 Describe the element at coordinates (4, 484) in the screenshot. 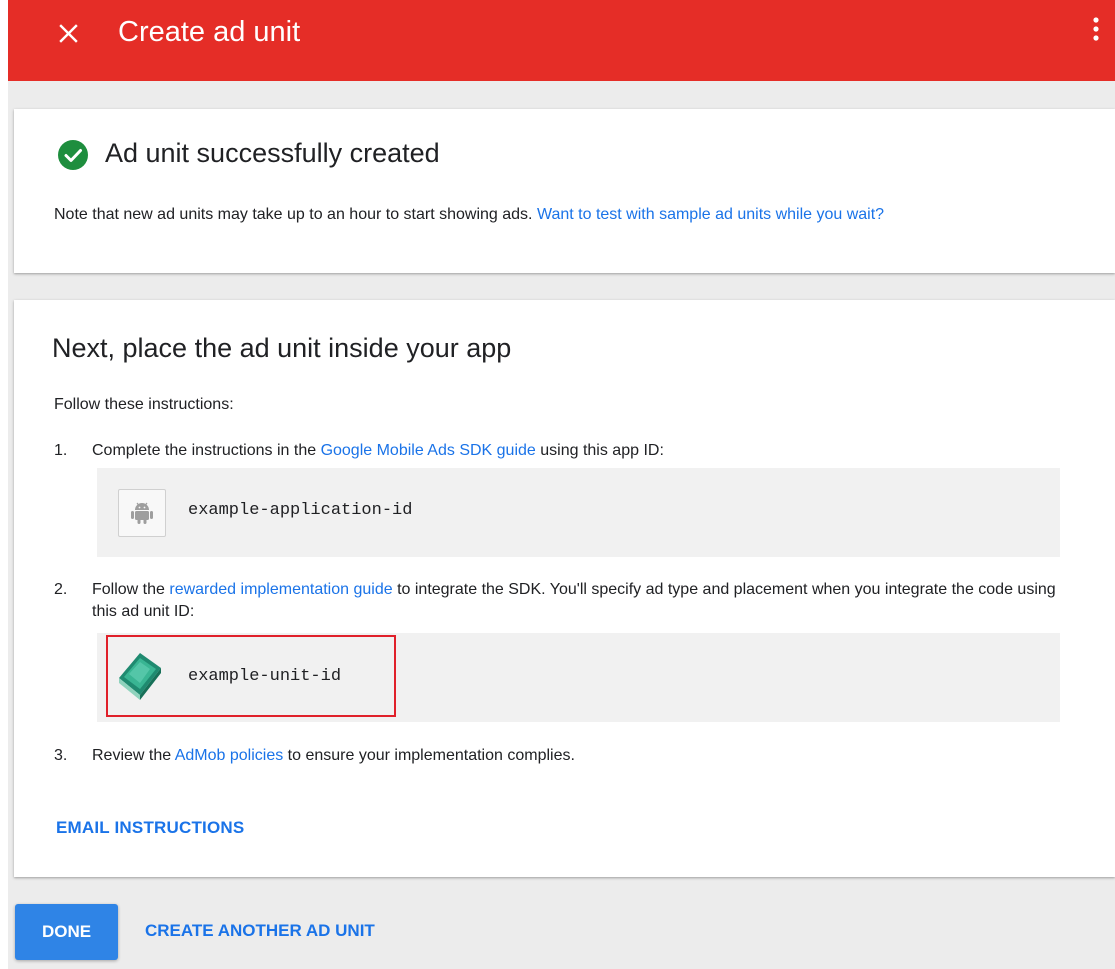

I see `left-edge` at that location.